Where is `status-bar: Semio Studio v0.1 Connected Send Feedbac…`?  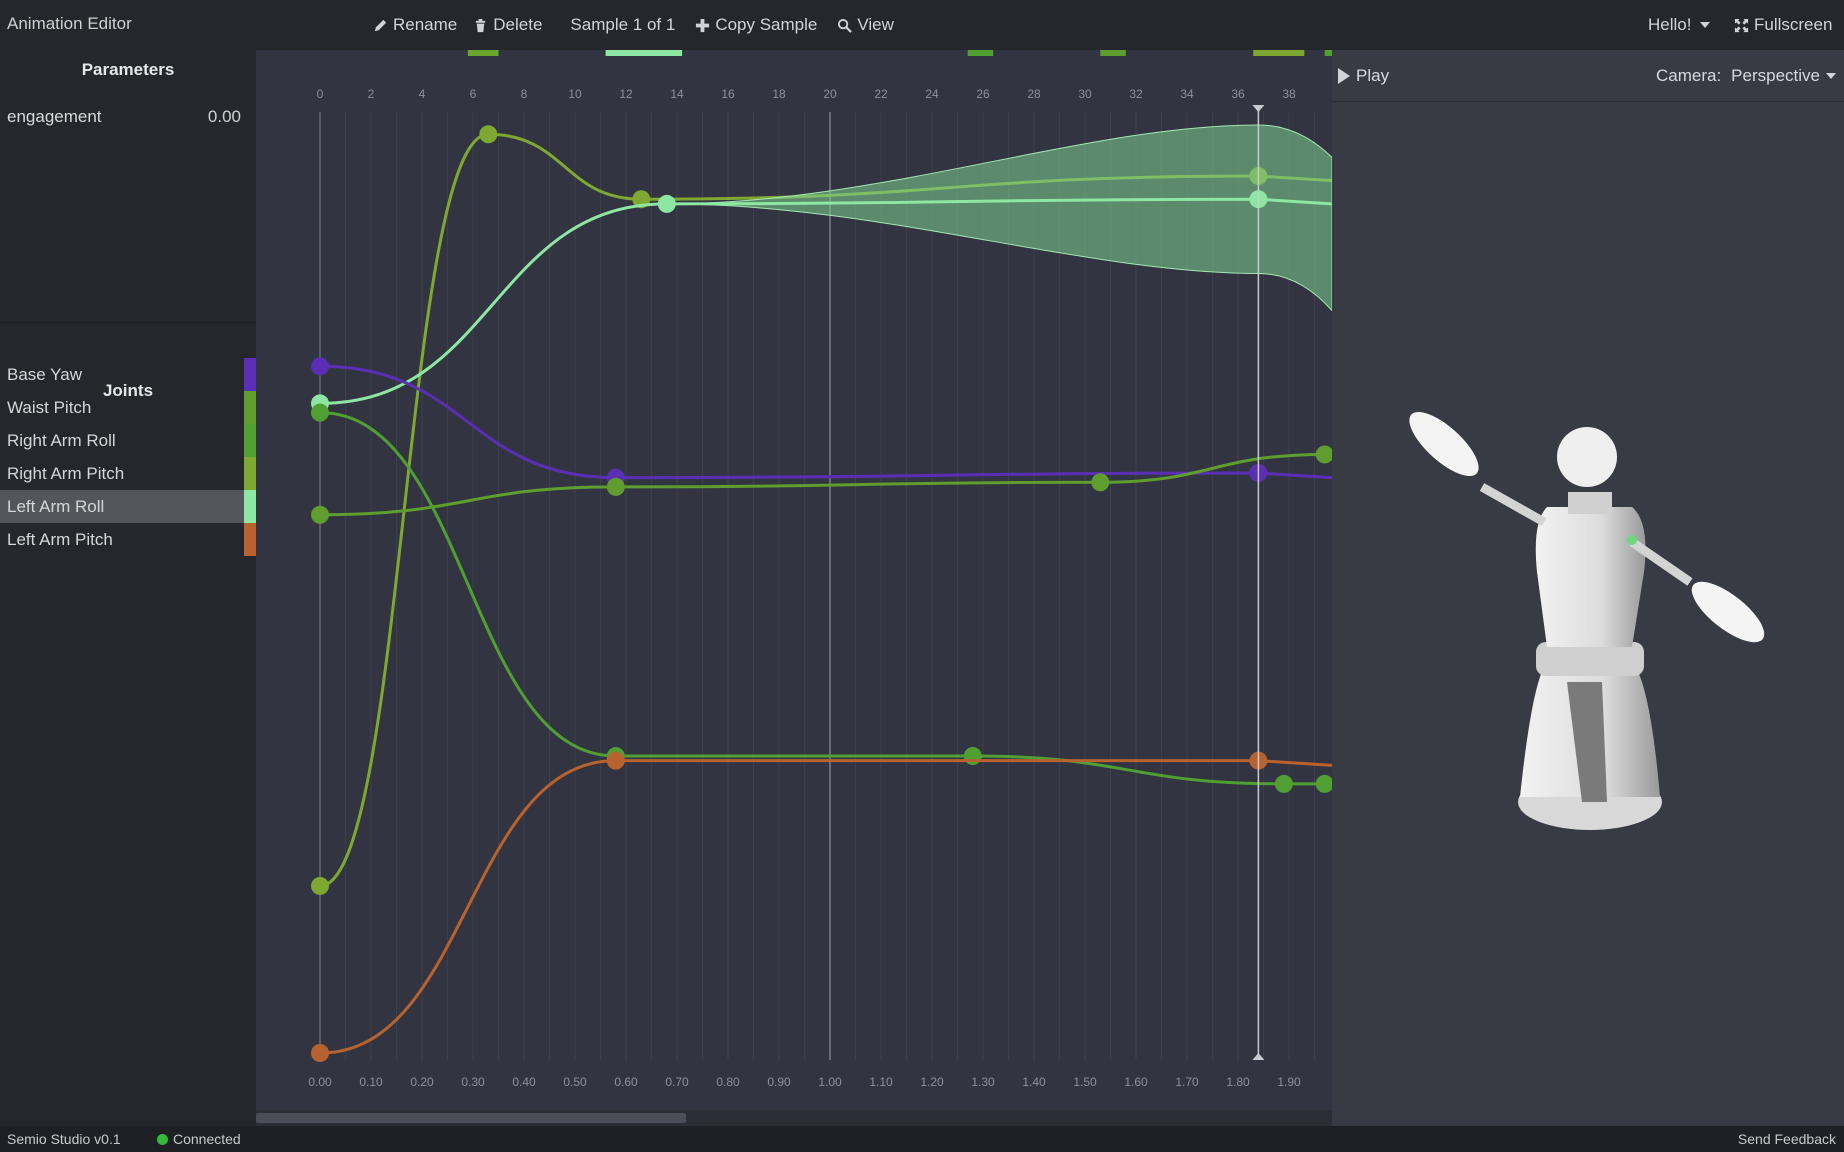
status-bar: Semio Studio v0.1 Connected Send Feedbac… is located at coordinates (922, 1139).